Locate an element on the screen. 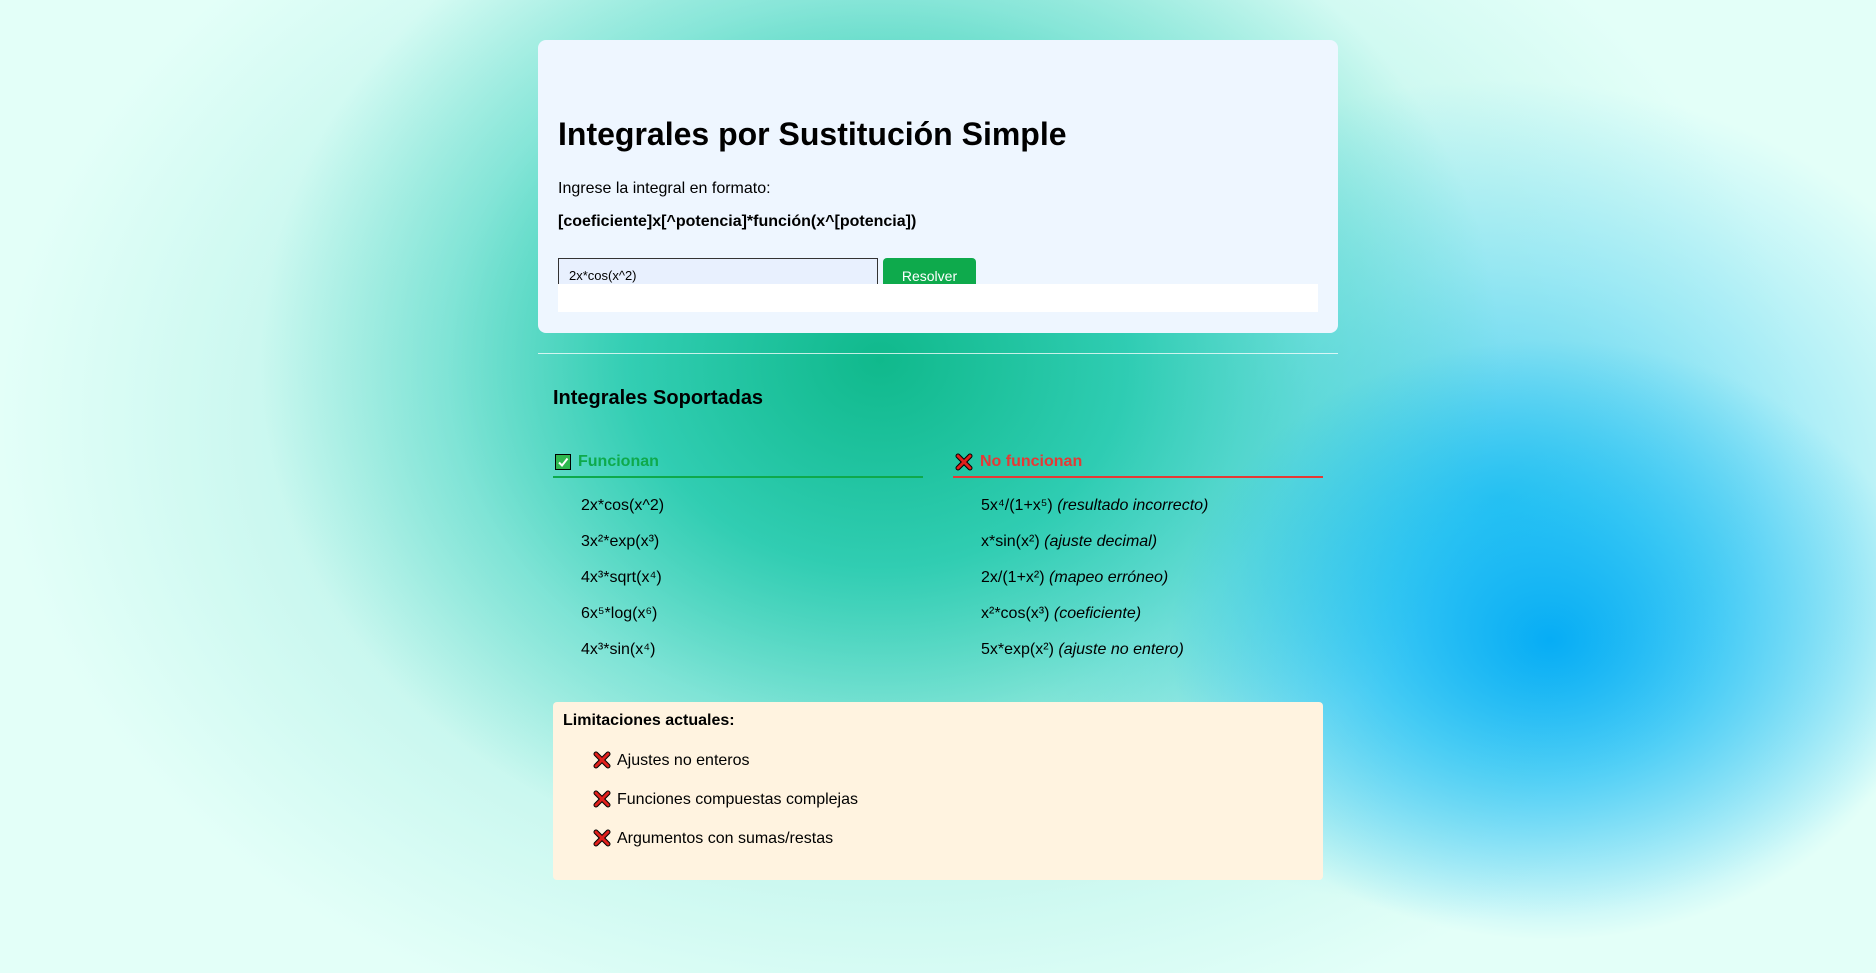 The image size is (1876, 973). check-box-icon is located at coordinates (563, 462).